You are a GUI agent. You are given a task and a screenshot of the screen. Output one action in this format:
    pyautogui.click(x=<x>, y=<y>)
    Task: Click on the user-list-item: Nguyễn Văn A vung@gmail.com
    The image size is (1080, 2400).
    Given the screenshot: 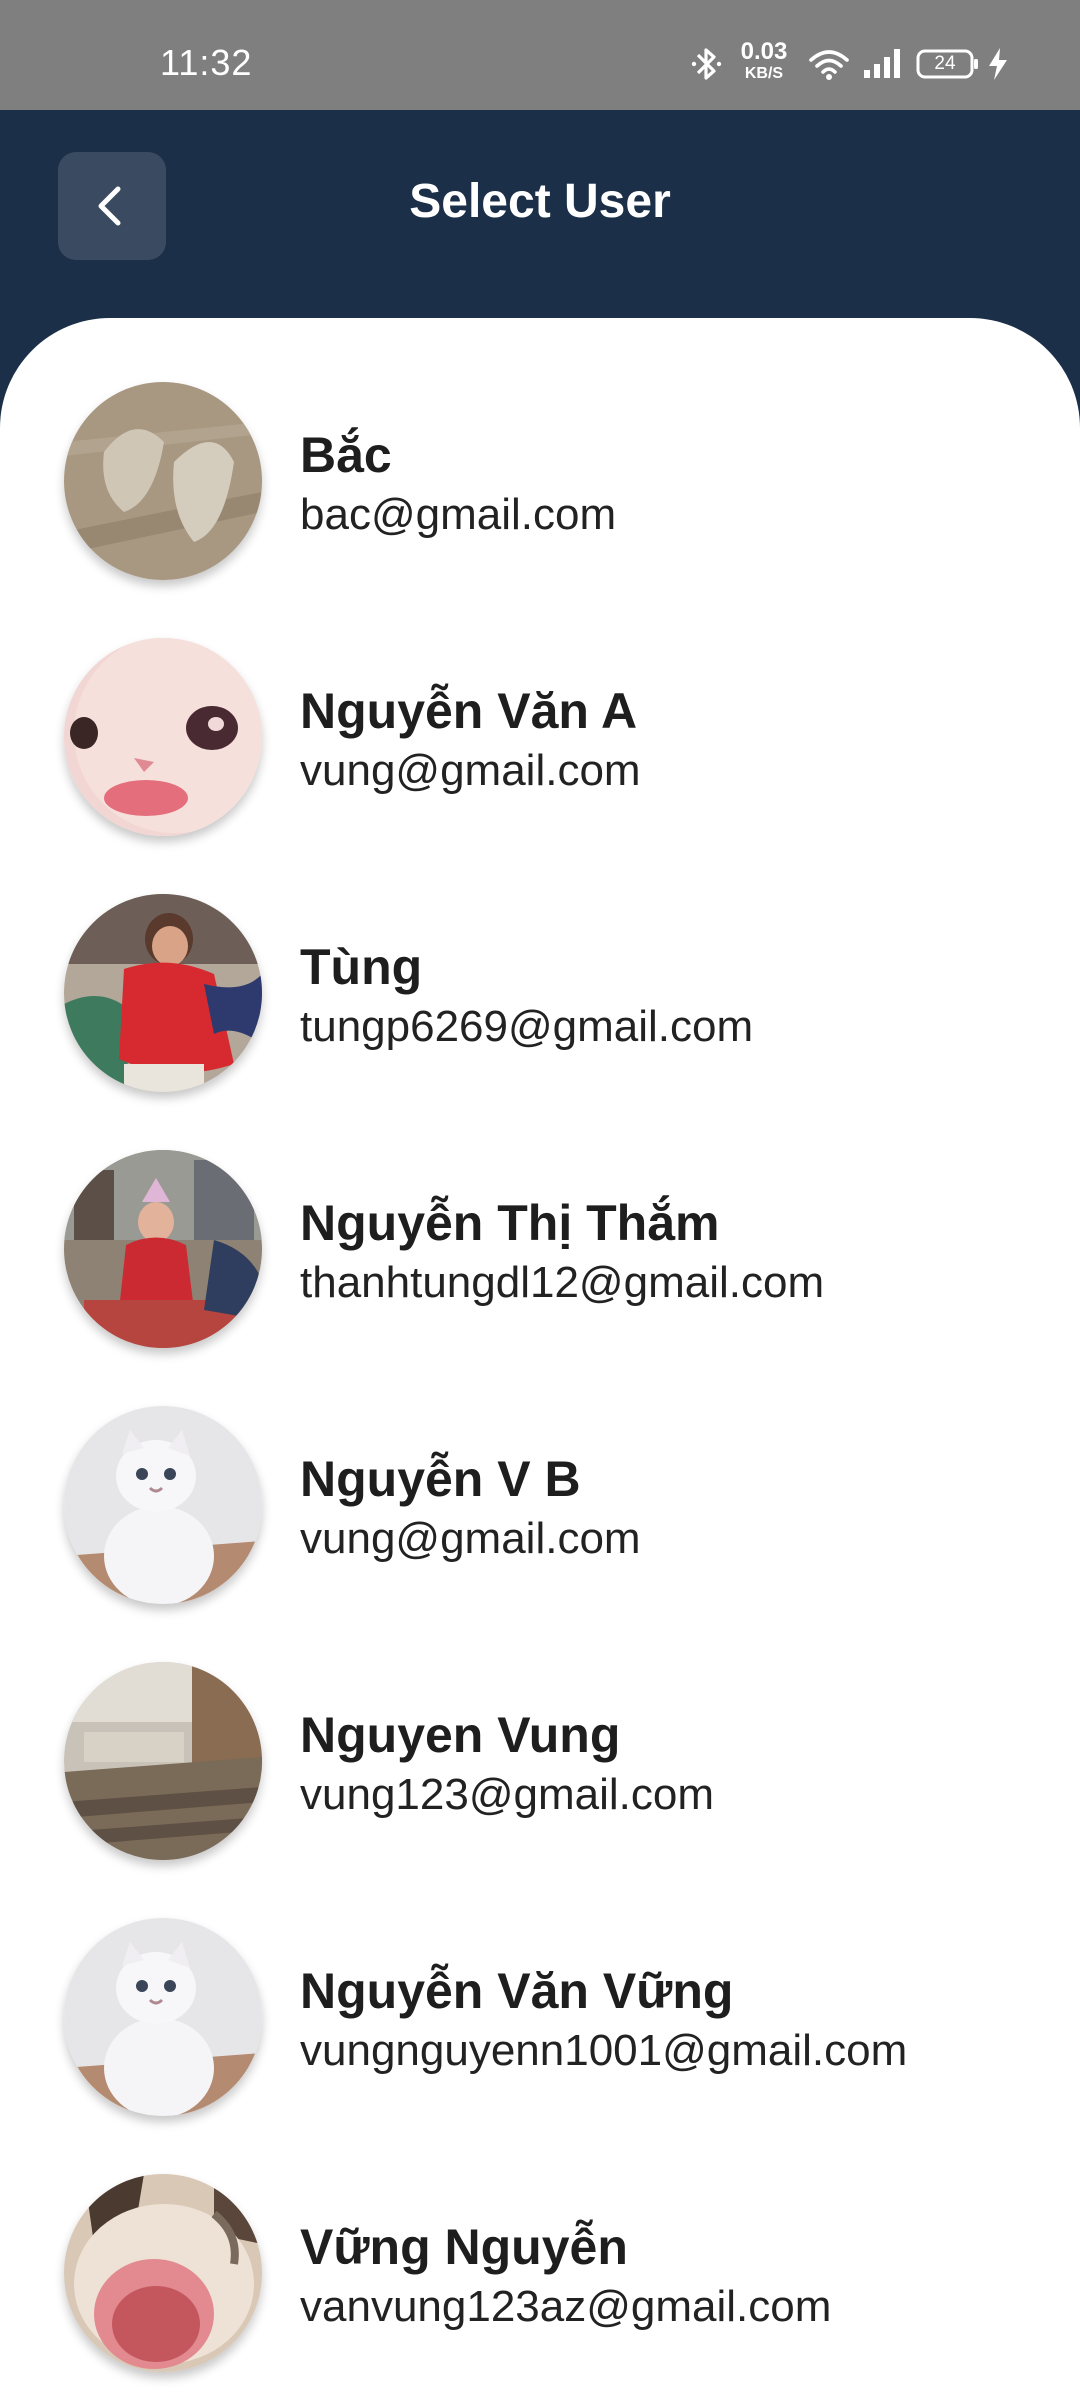 What is the action you would take?
    pyautogui.click(x=540, y=705)
    